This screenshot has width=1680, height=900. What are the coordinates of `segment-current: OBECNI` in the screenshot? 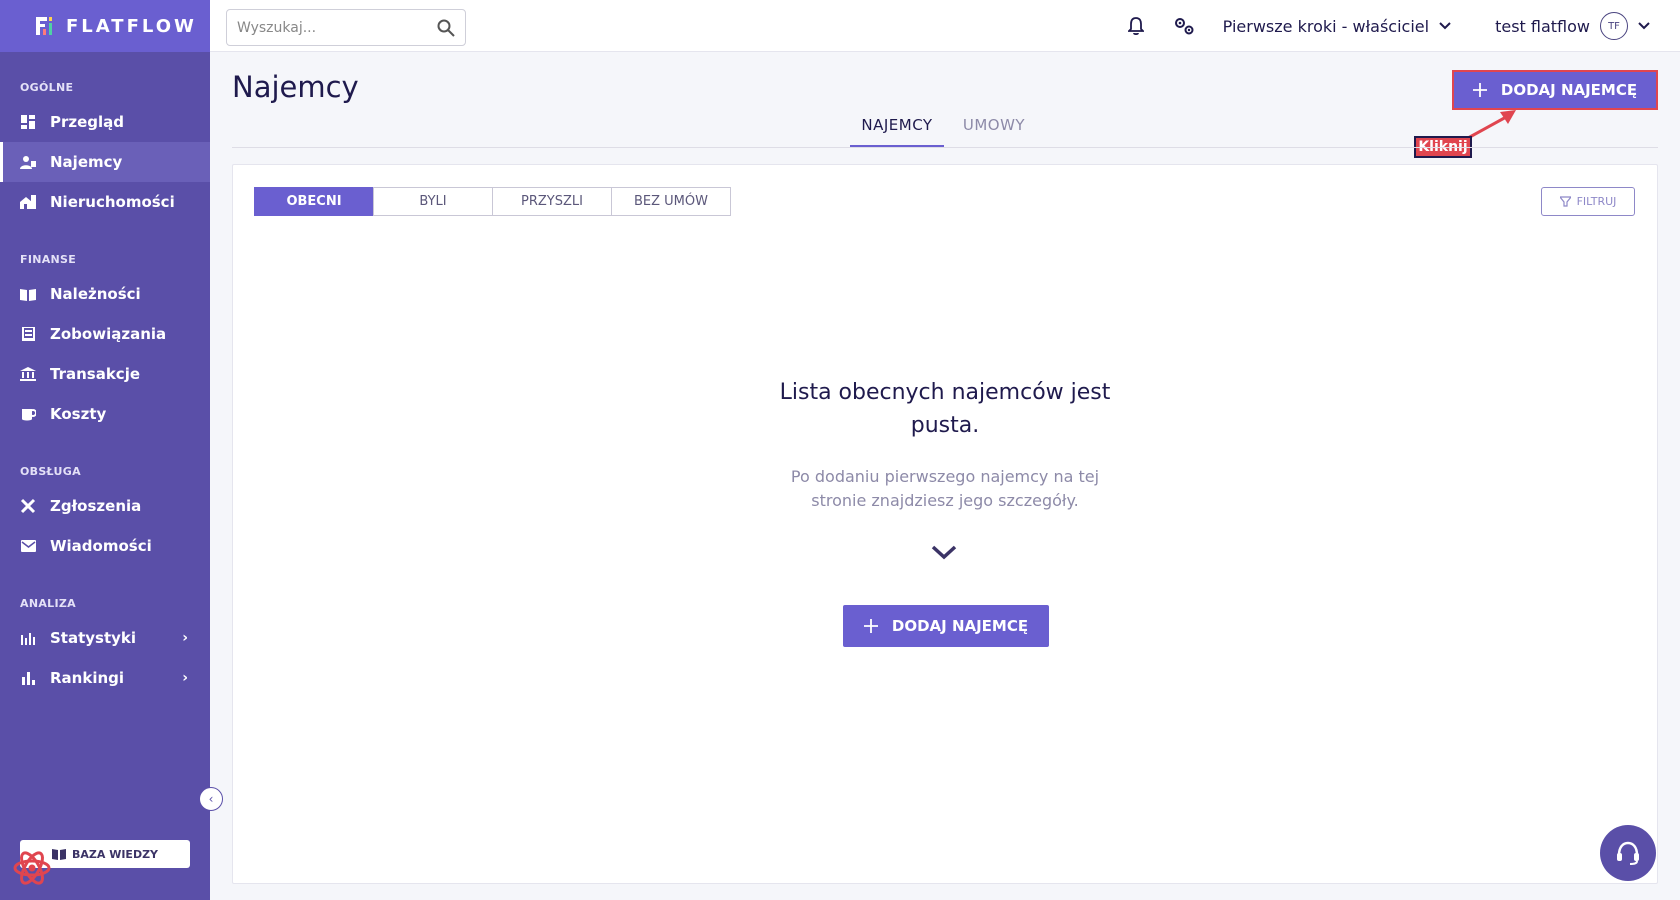 It's located at (314, 201).